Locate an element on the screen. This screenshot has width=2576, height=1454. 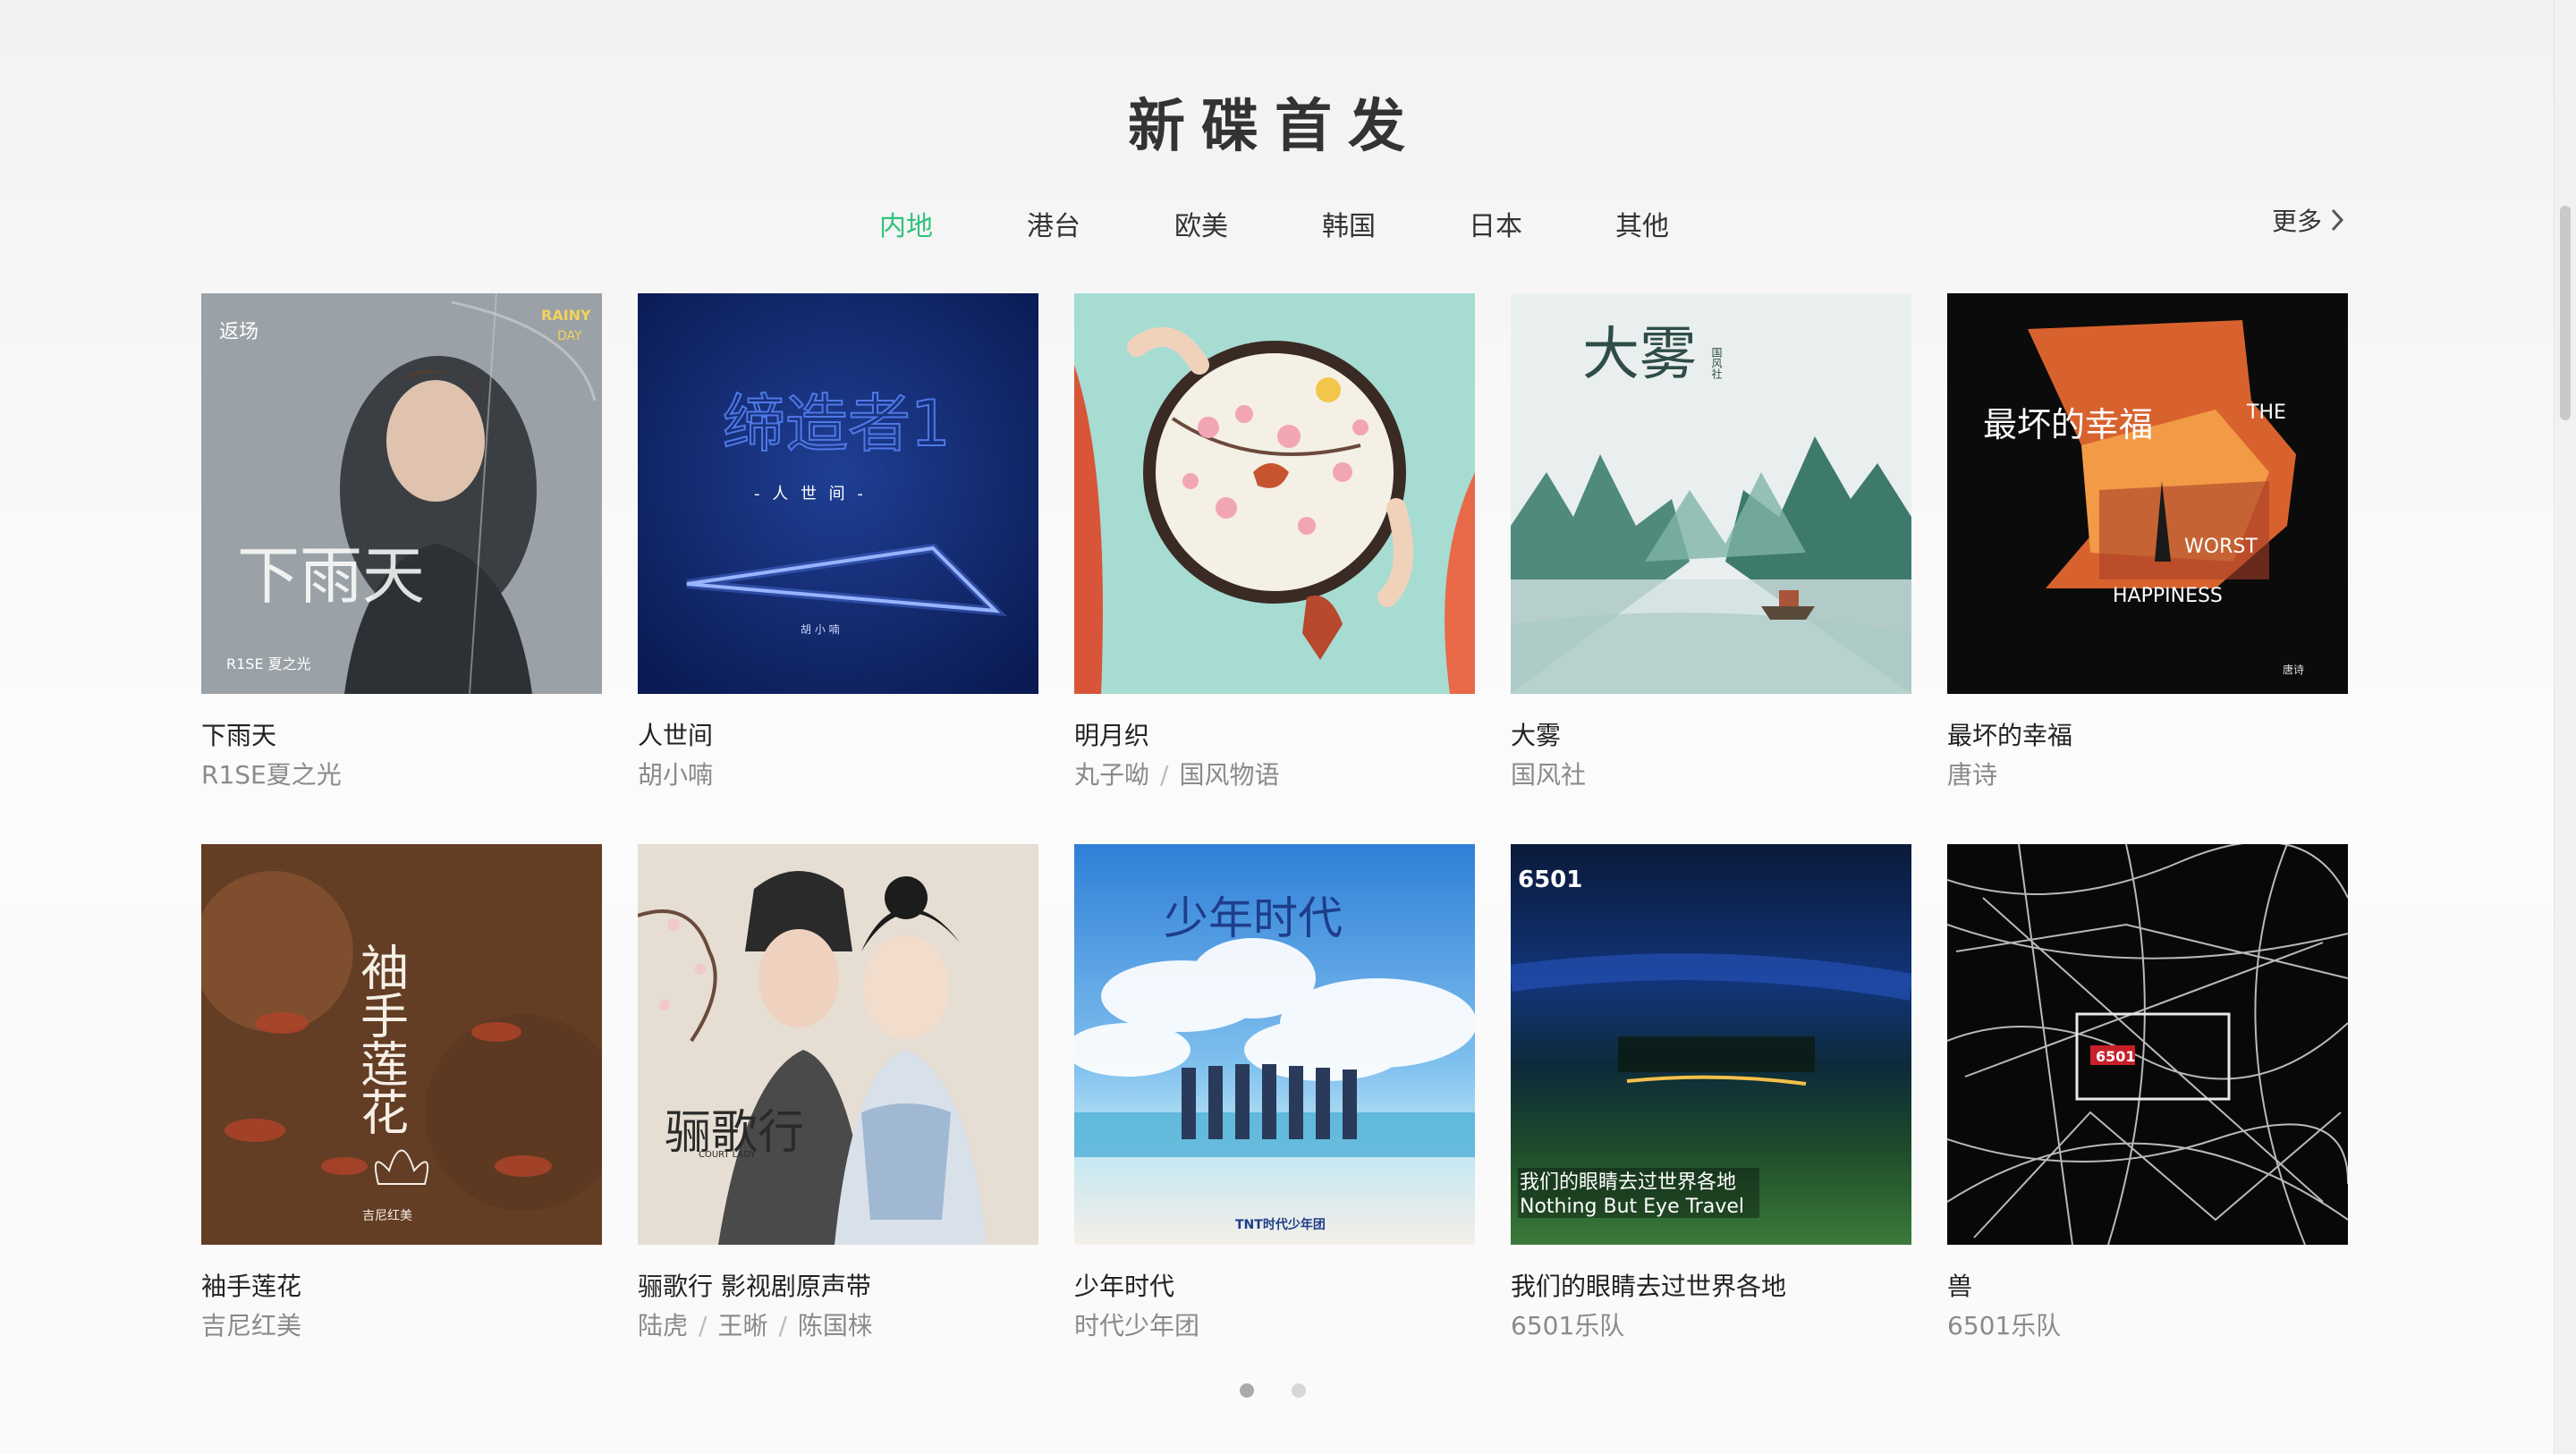
artist-link: 陈国梾 is located at coordinates (835, 1325).